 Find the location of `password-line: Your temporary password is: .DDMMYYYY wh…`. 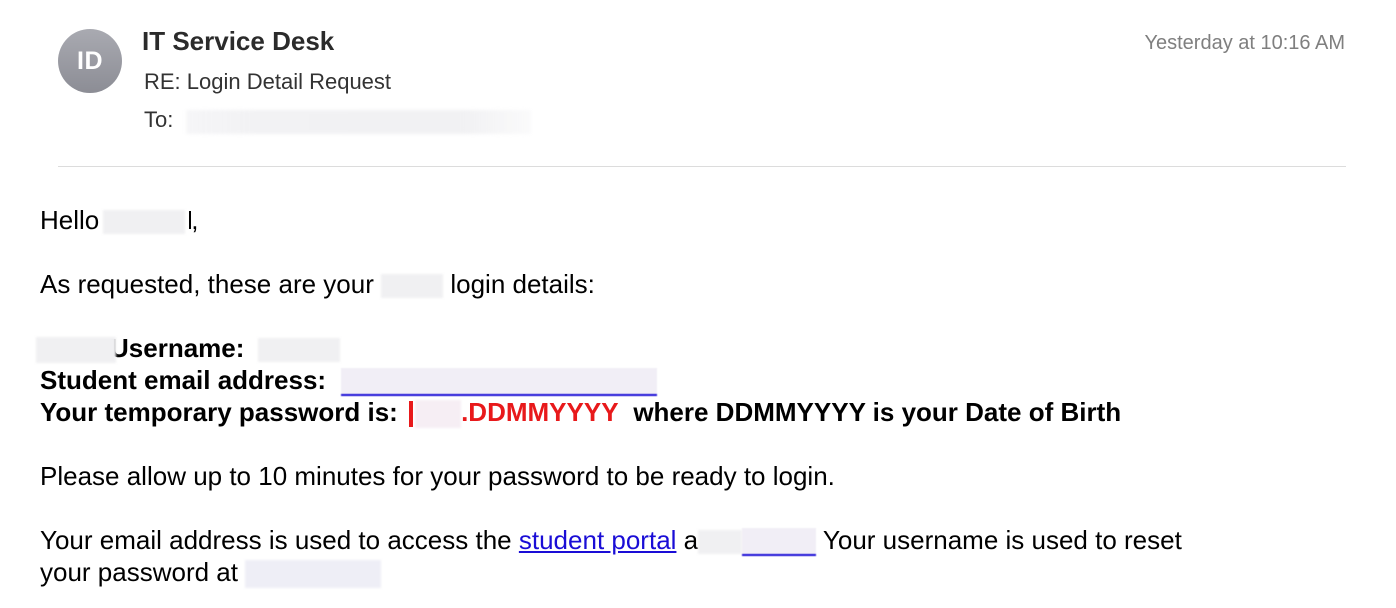

password-line: Your temporary password is: .DDMMYYYY wh… is located at coordinates (581, 412).